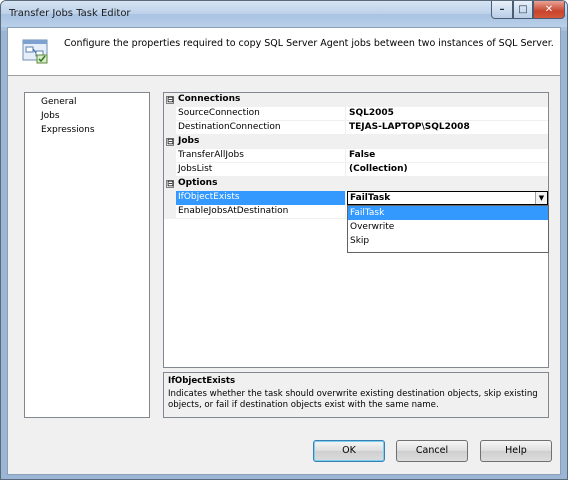 Image resolution: width=568 pixels, height=480 pixels. I want to click on cancel-button: Cancel, so click(432, 451).